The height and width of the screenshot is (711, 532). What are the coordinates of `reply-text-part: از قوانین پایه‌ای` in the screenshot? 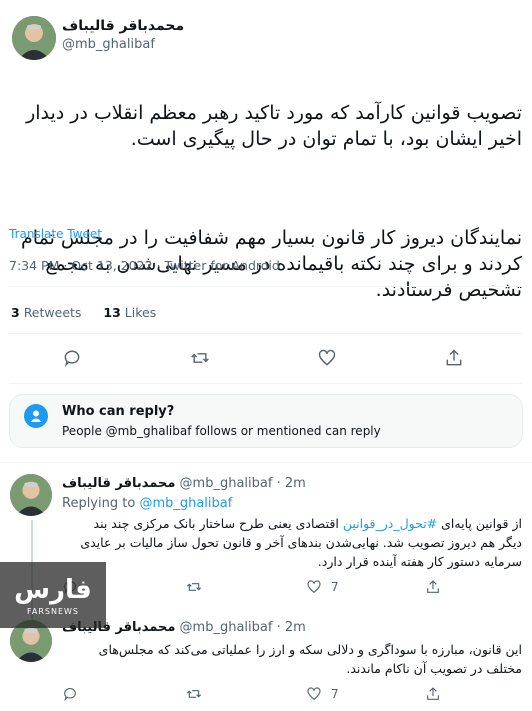 It's located at (479, 523).